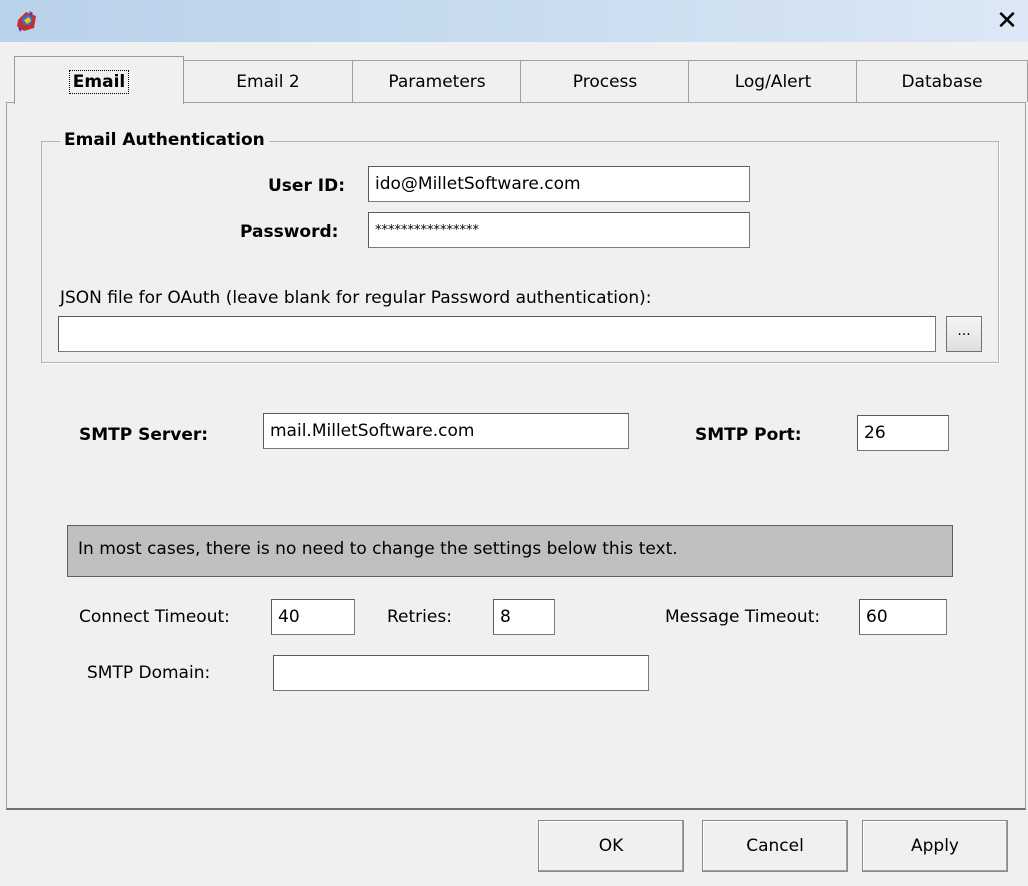 The width and height of the screenshot is (1028, 886). Describe the element at coordinates (149, 673) in the screenshot. I see `smtp-domain-label: SMTP Domain:` at that location.